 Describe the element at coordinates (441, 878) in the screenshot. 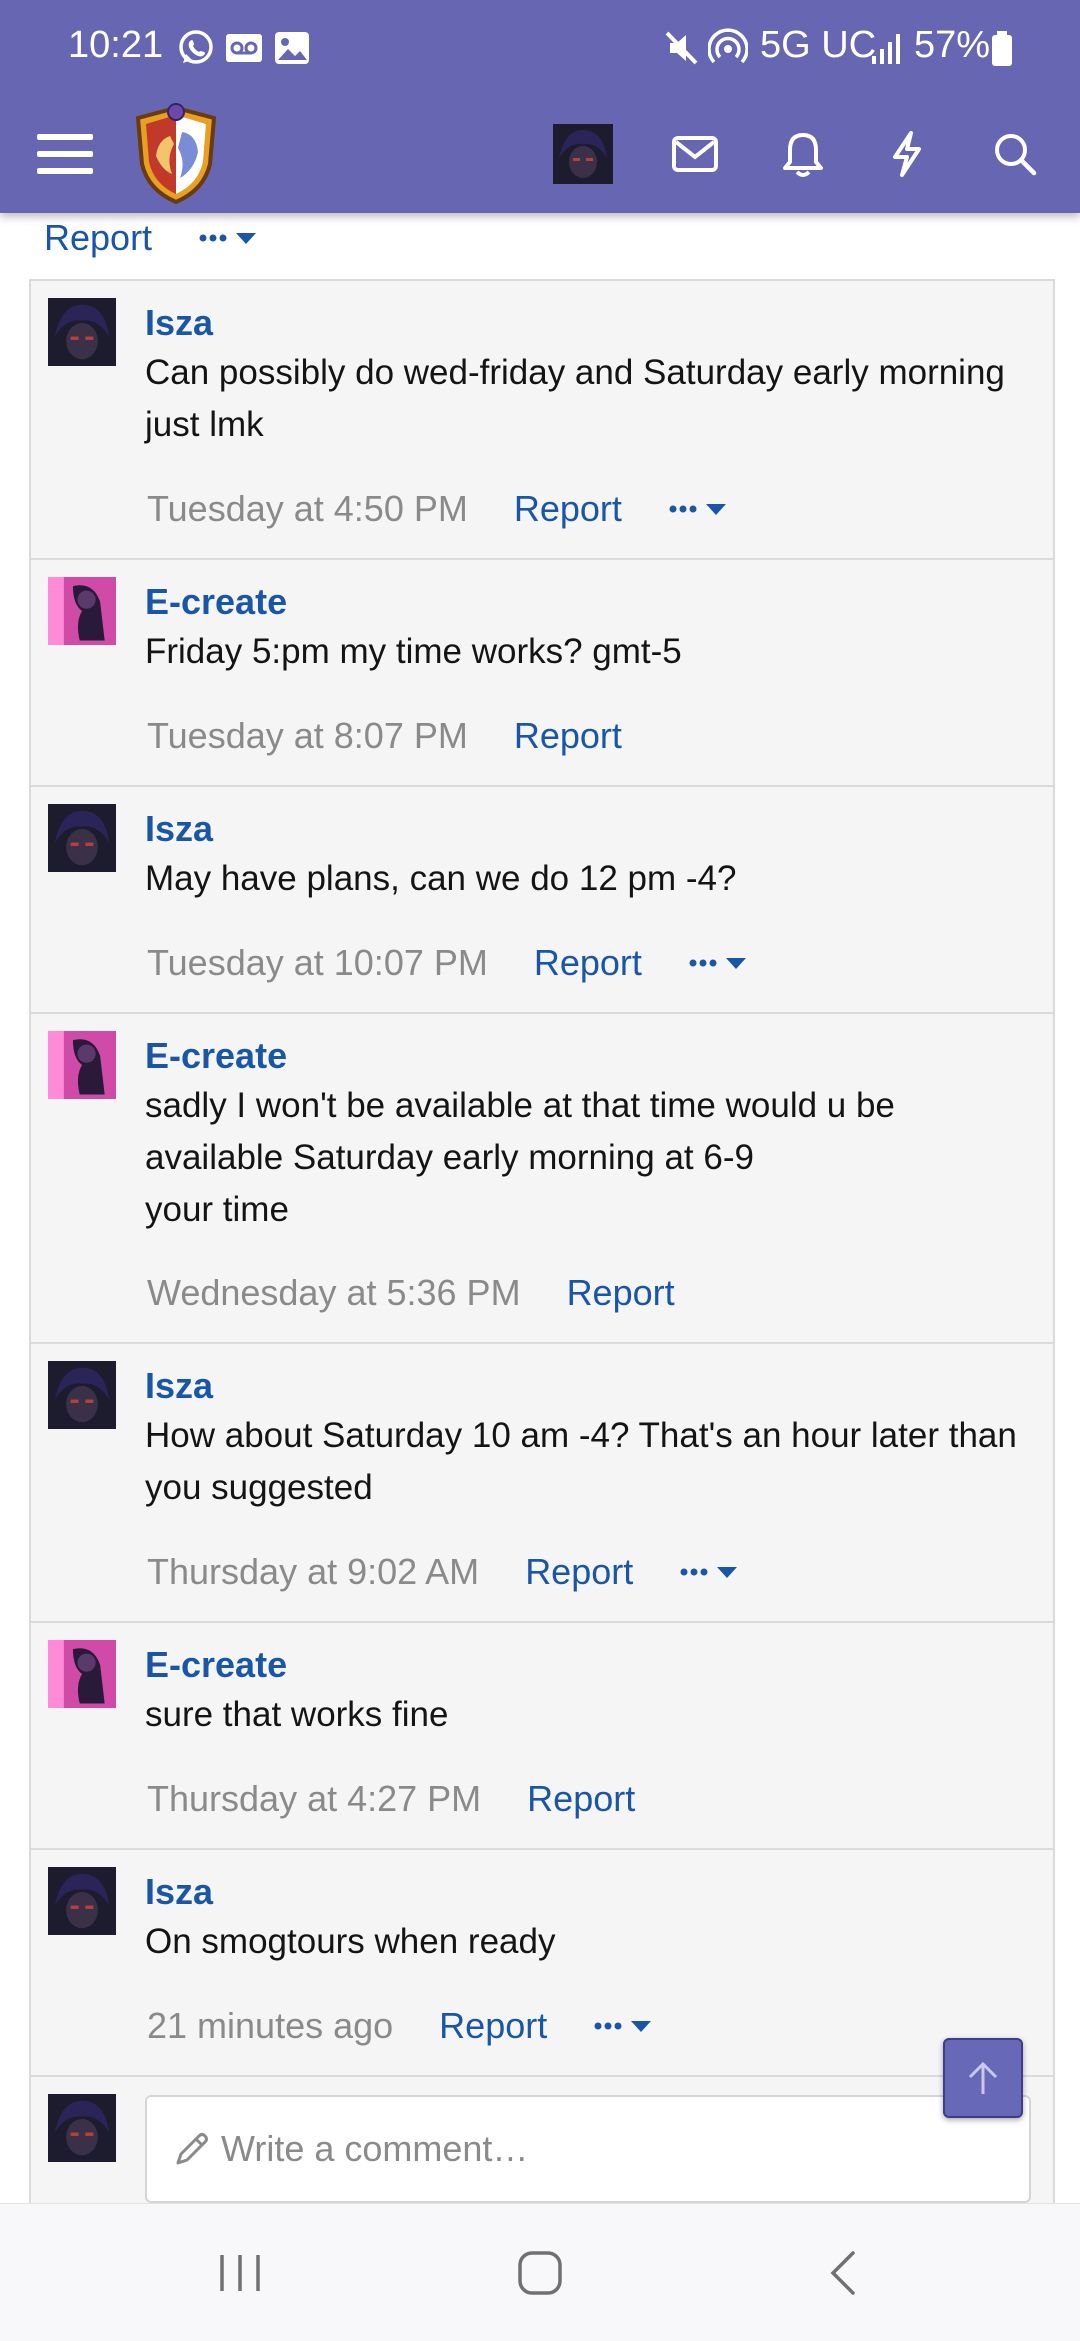

I see `comment-text: May have plans, can we do 12 pm -4?` at that location.